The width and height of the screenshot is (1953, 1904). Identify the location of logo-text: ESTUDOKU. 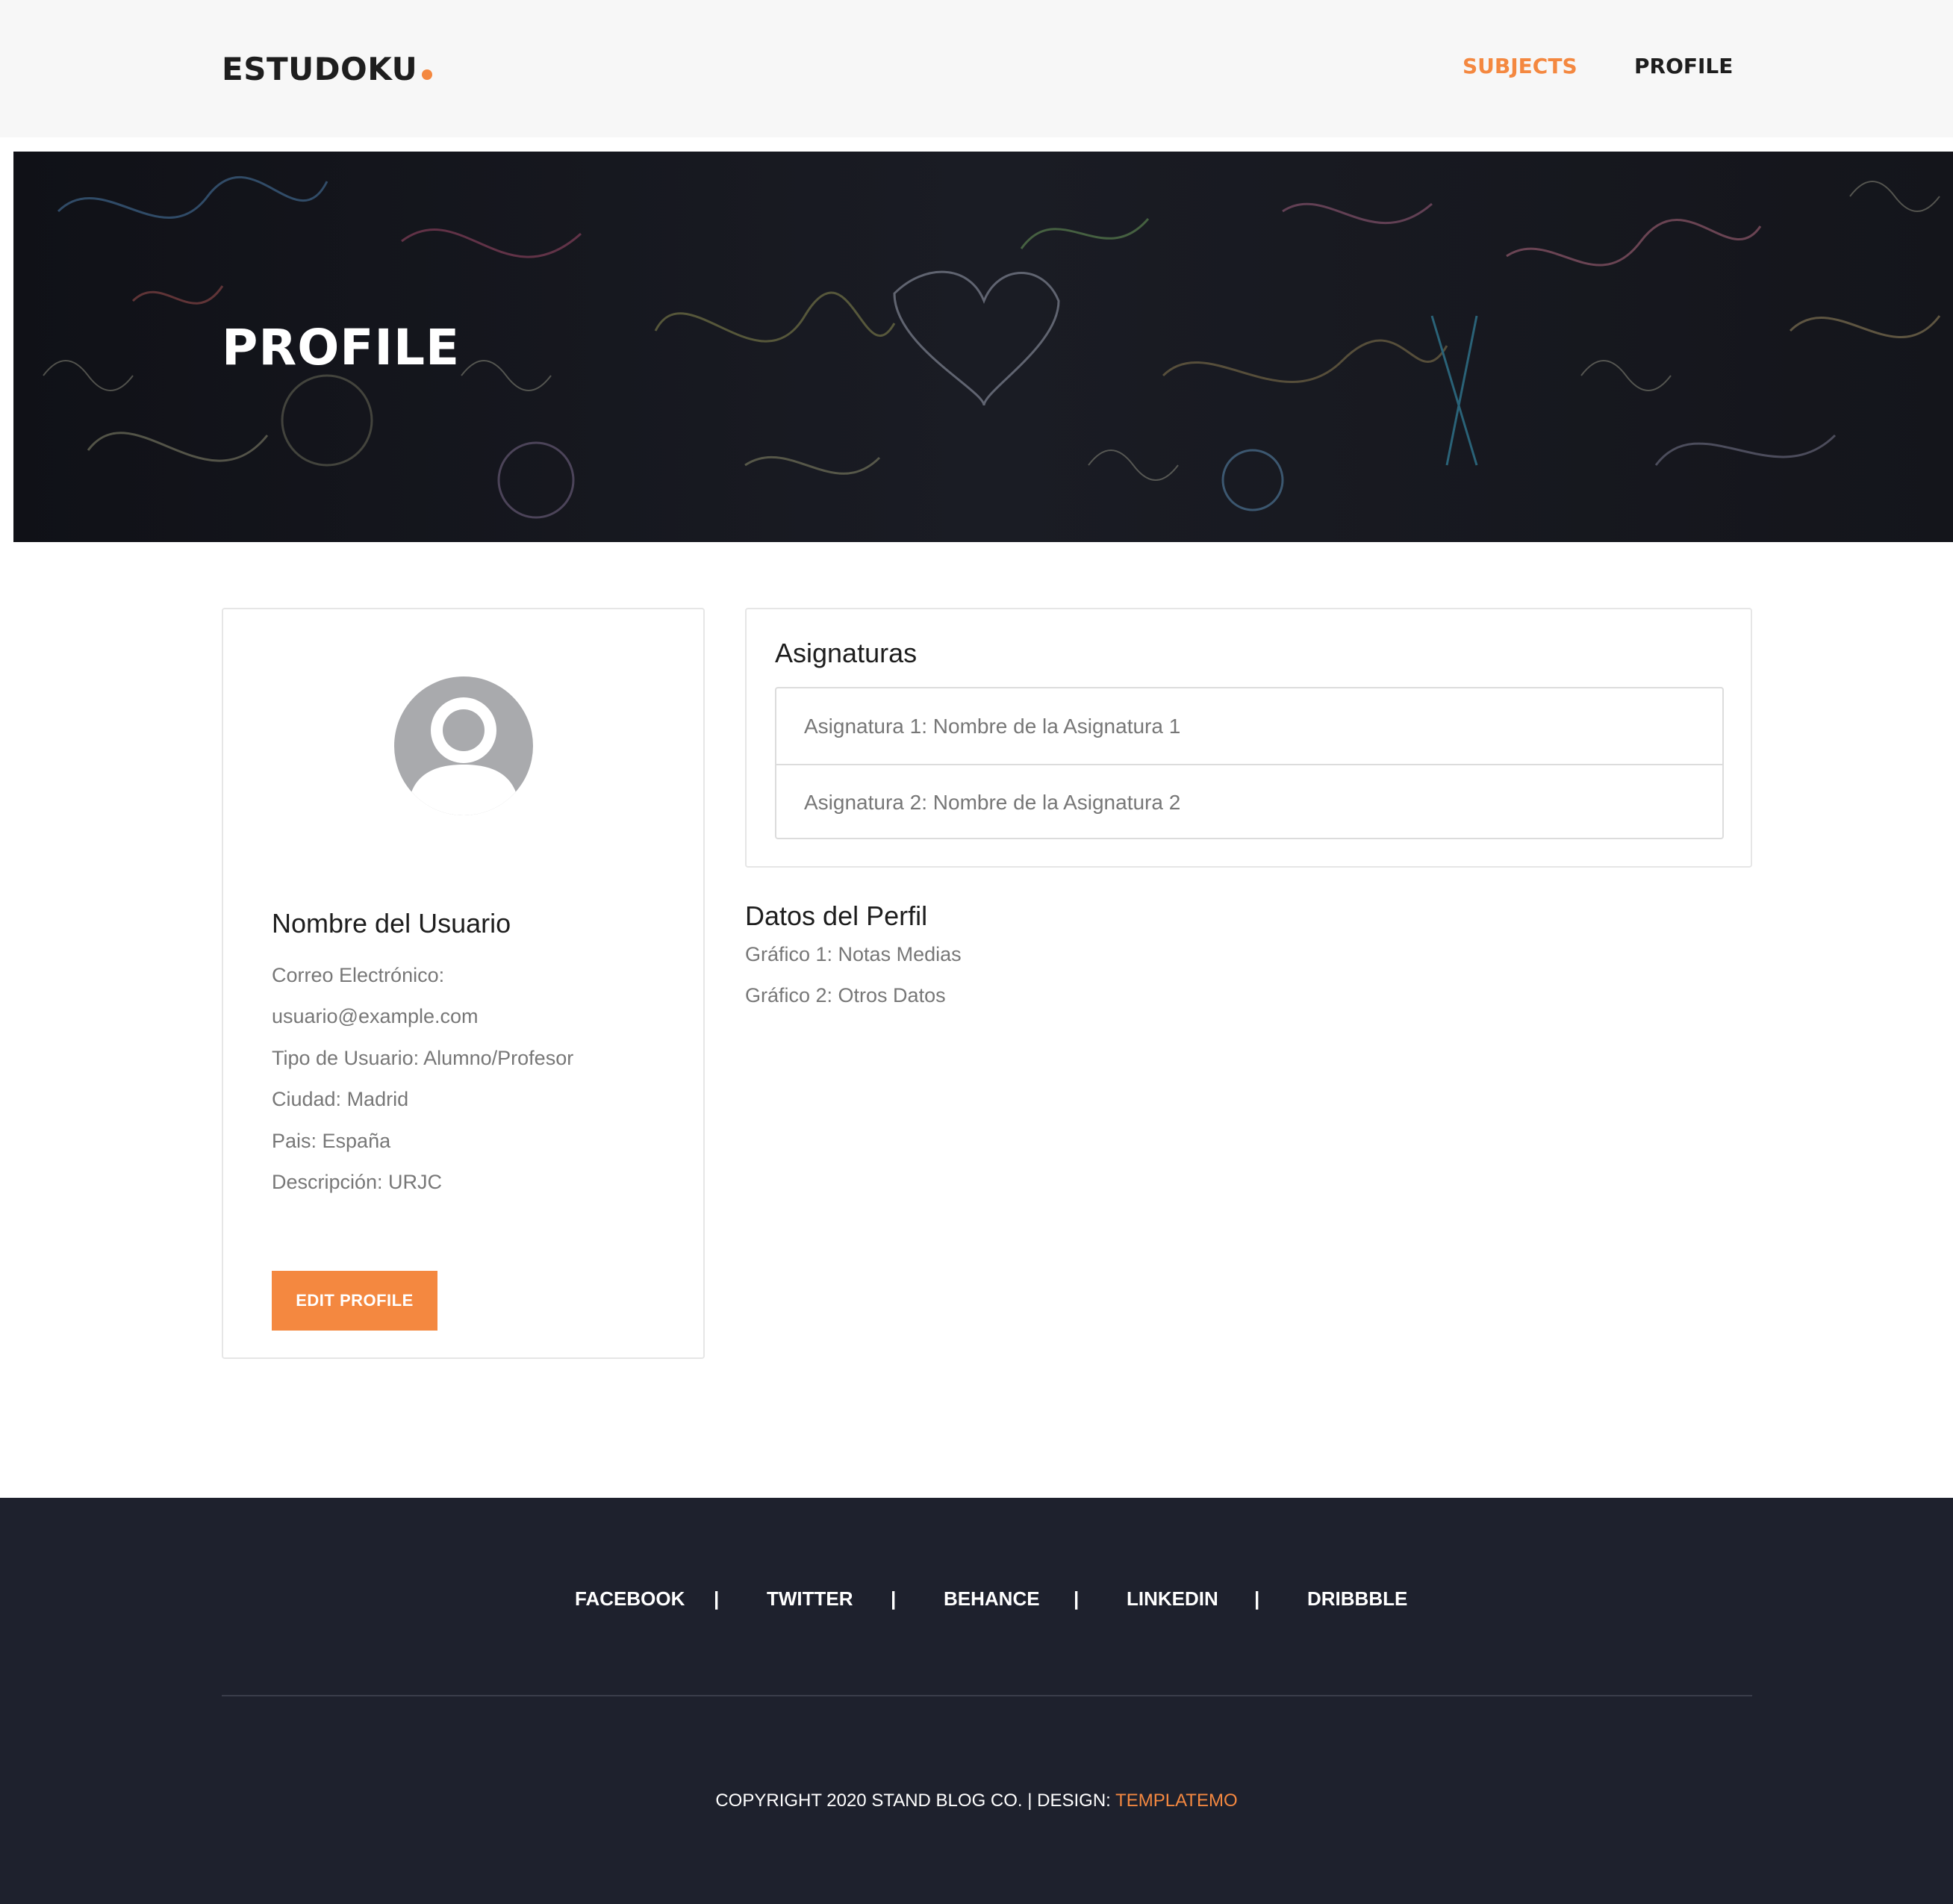
(320, 69).